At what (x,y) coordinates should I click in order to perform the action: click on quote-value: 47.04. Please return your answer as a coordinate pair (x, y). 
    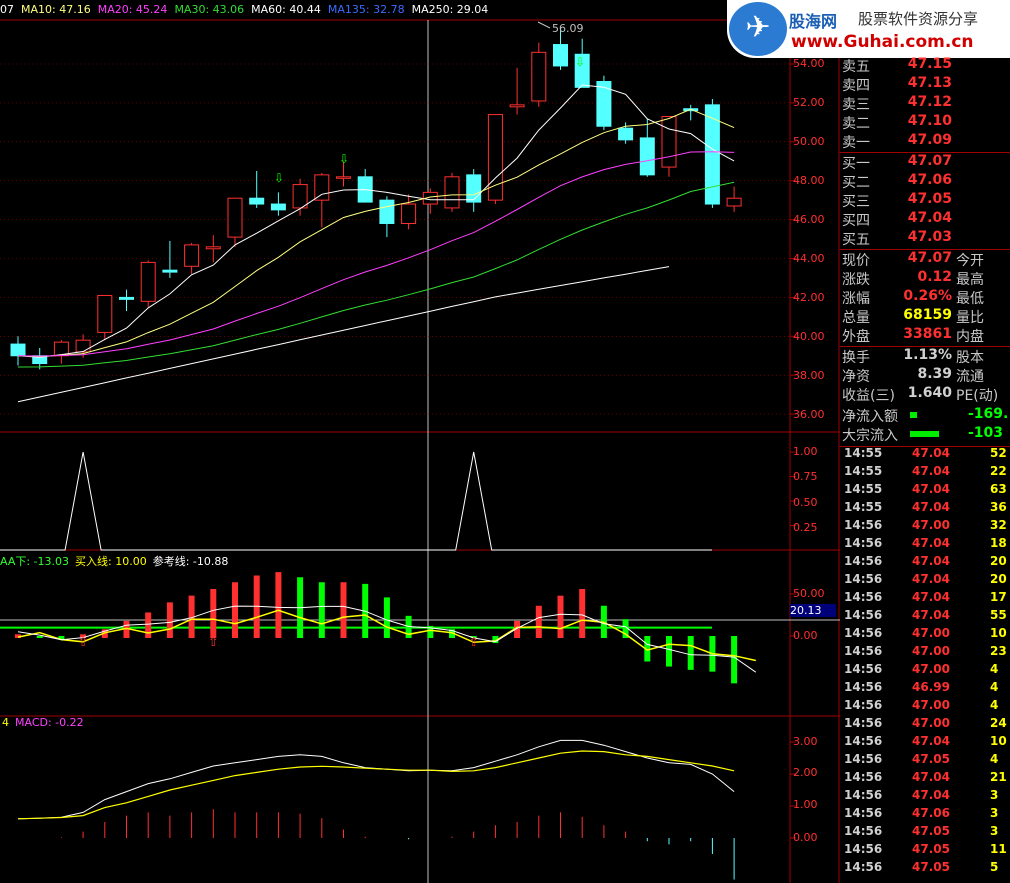
    Looking at the image, I should click on (929, 218).